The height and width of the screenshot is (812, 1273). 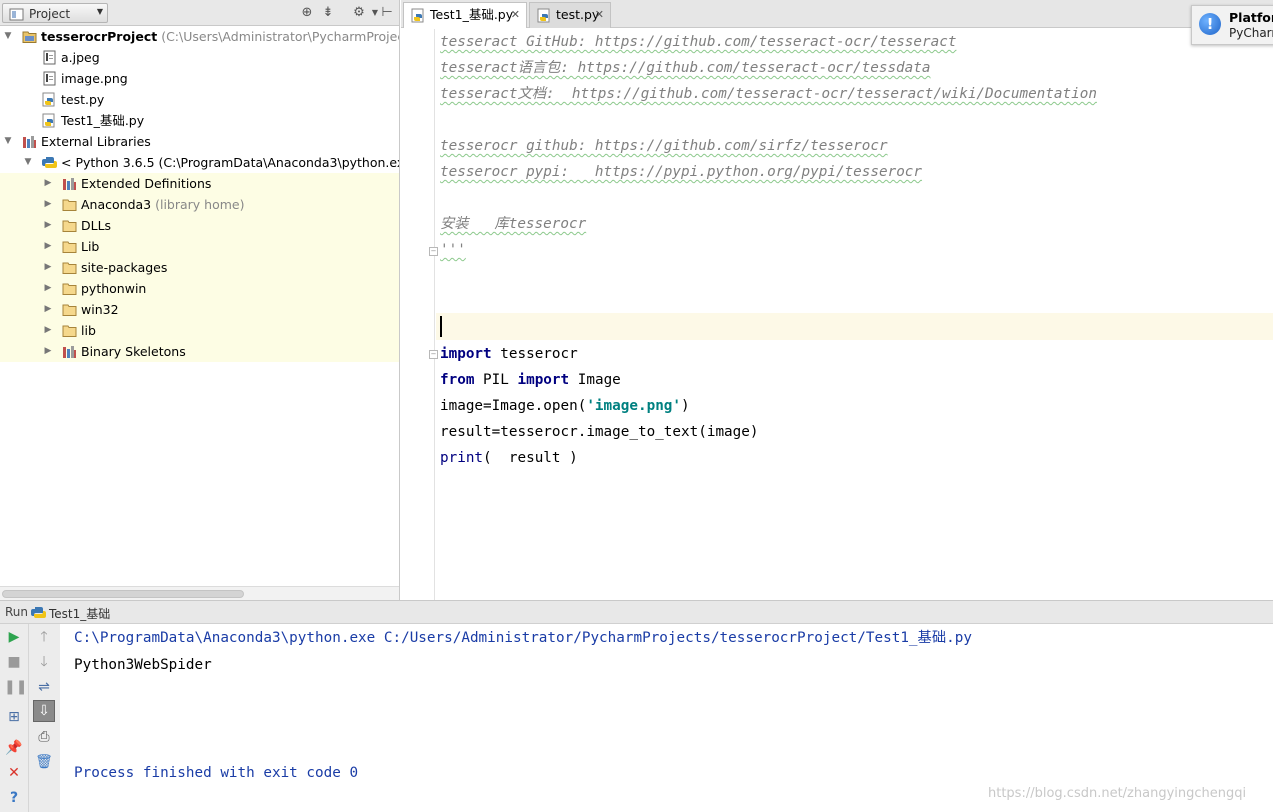 What do you see at coordinates (44, 762) in the screenshot?
I see `trash-icon: 🗑` at bounding box center [44, 762].